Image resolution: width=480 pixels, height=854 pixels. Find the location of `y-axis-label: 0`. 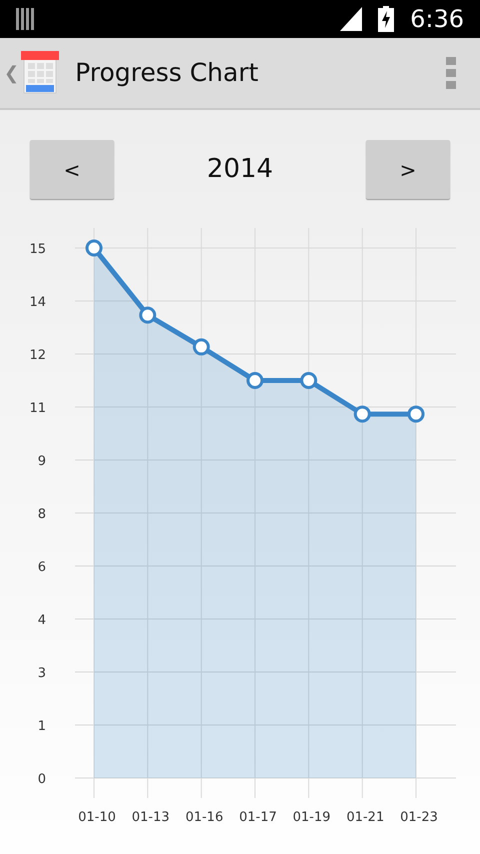

y-axis-label: 0 is located at coordinates (42, 779).